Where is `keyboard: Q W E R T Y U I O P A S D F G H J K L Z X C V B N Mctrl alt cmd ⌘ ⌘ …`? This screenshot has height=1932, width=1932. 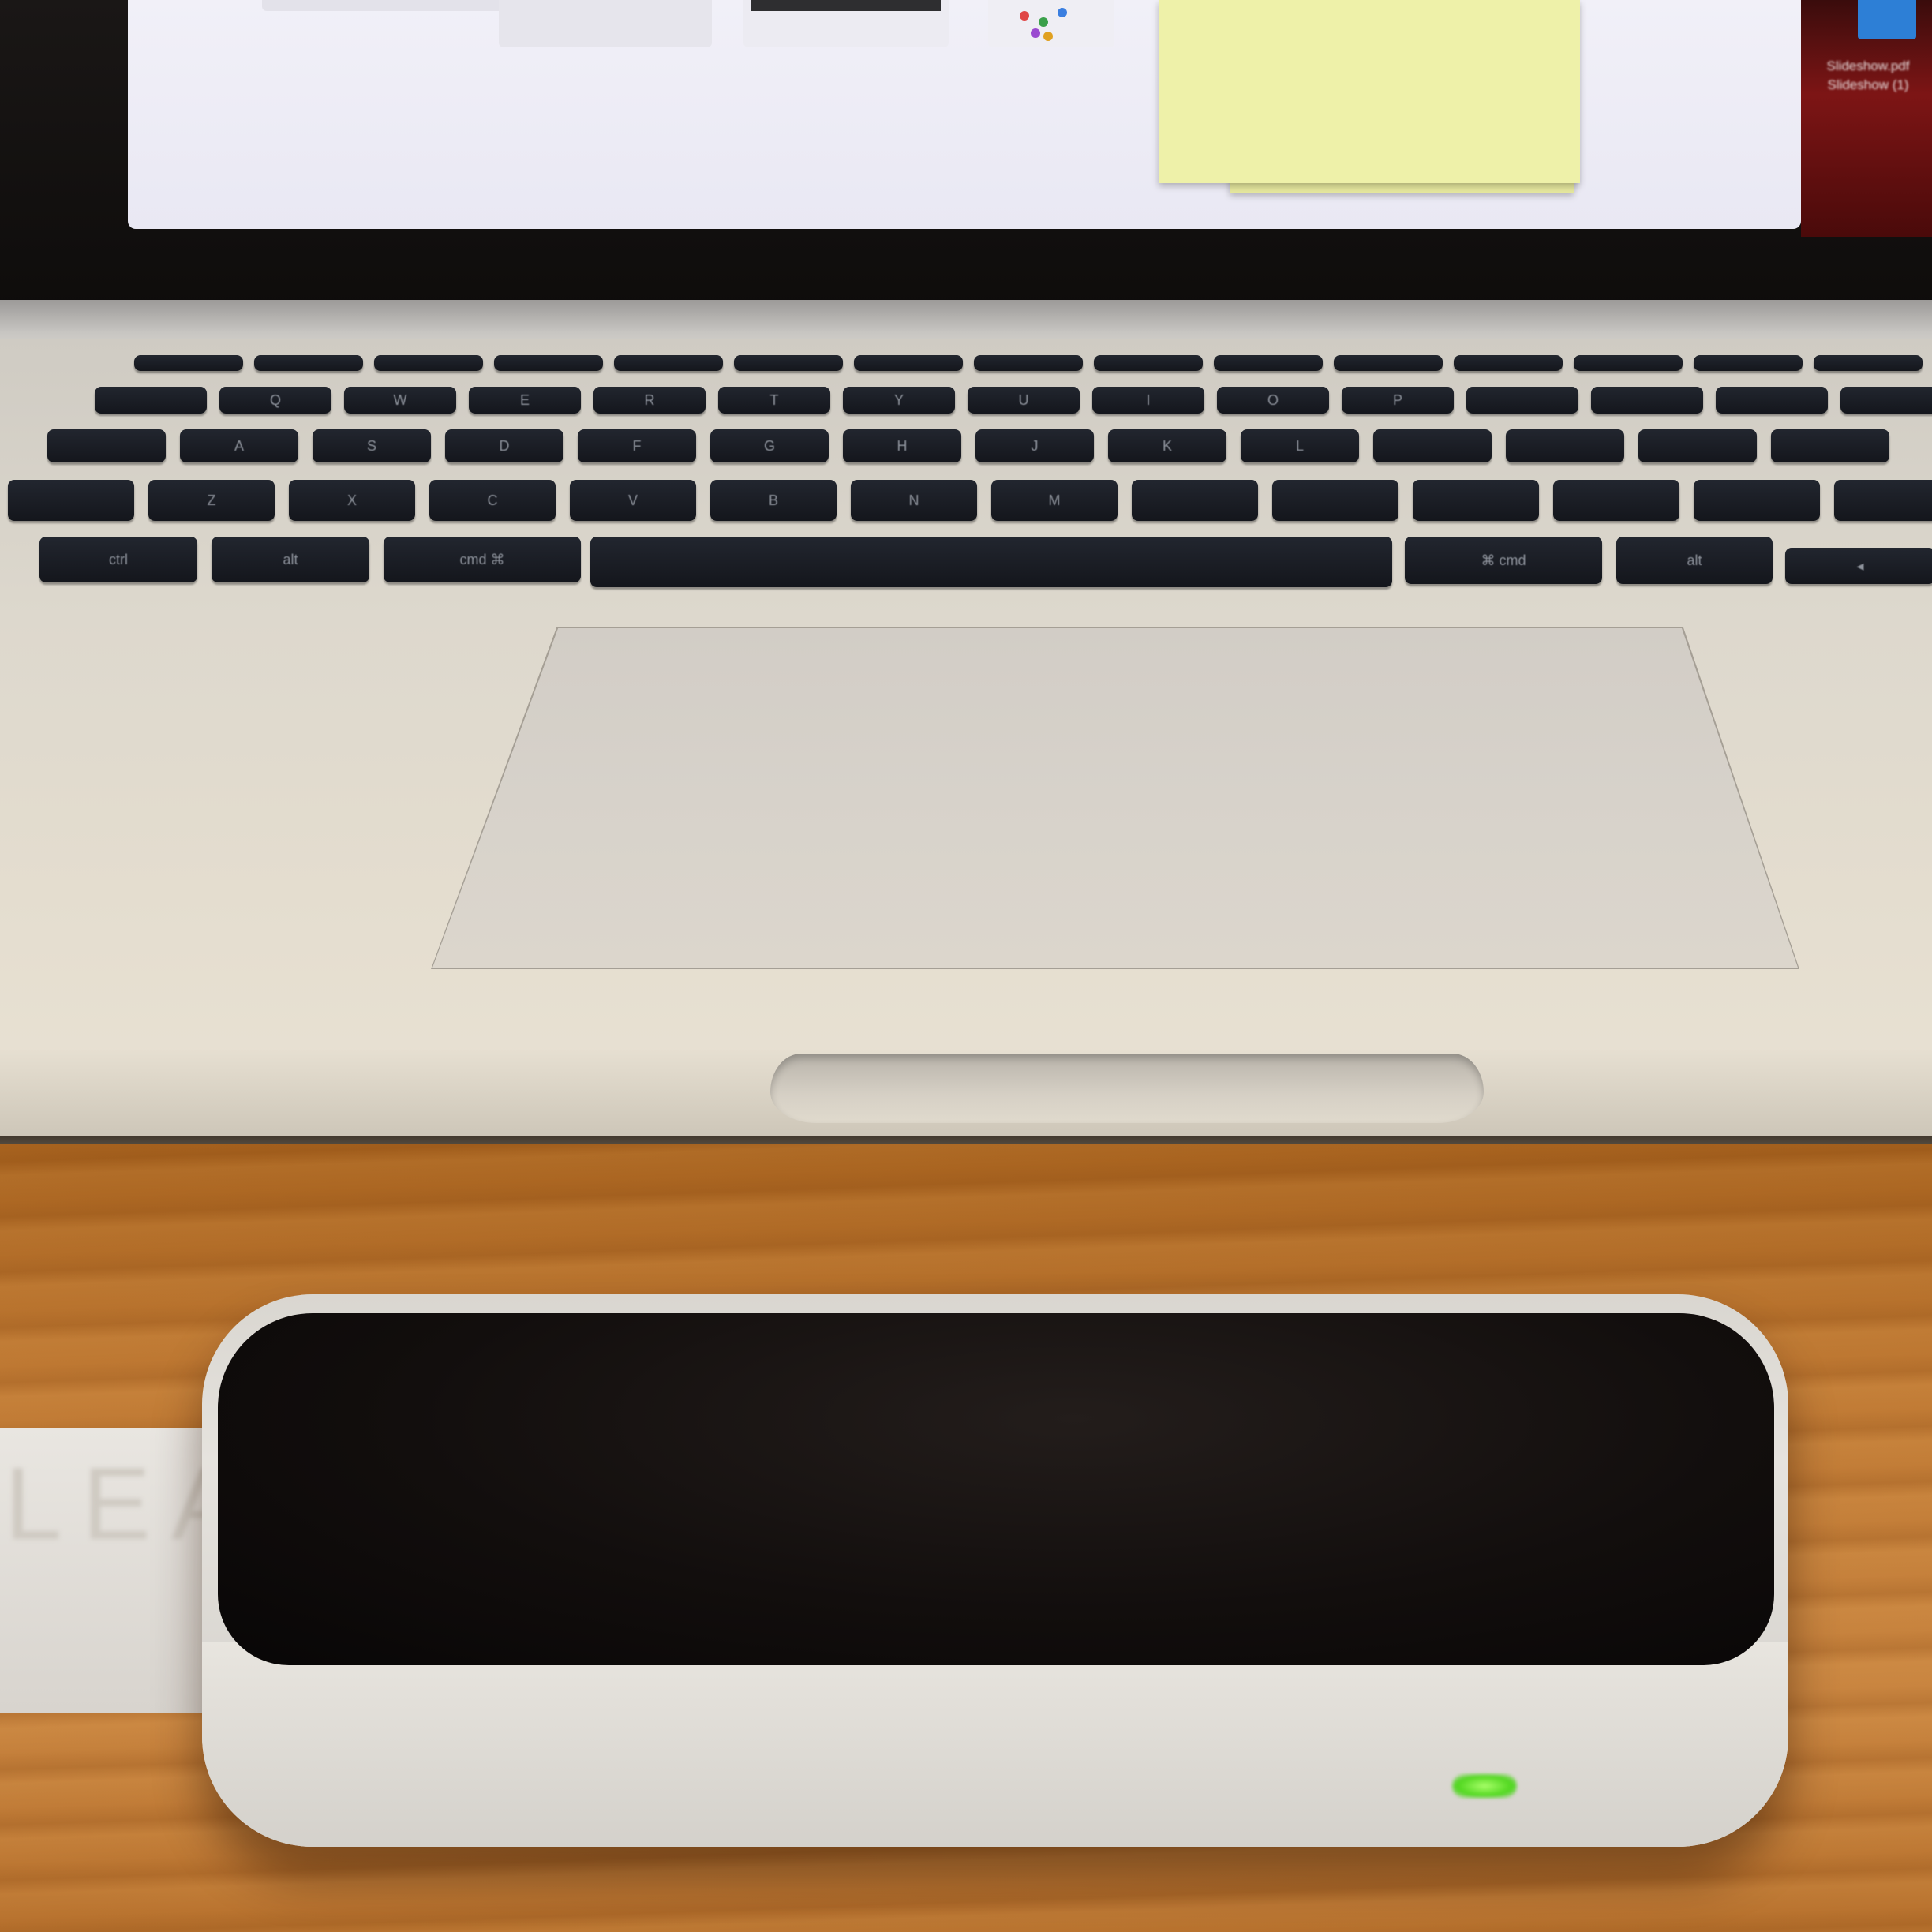 keyboard: Q W E R T Y U I O P A S D F G H J K L Z X C V B N Mctrl alt cmd ⌘ ⌘ … is located at coordinates (966, 467).